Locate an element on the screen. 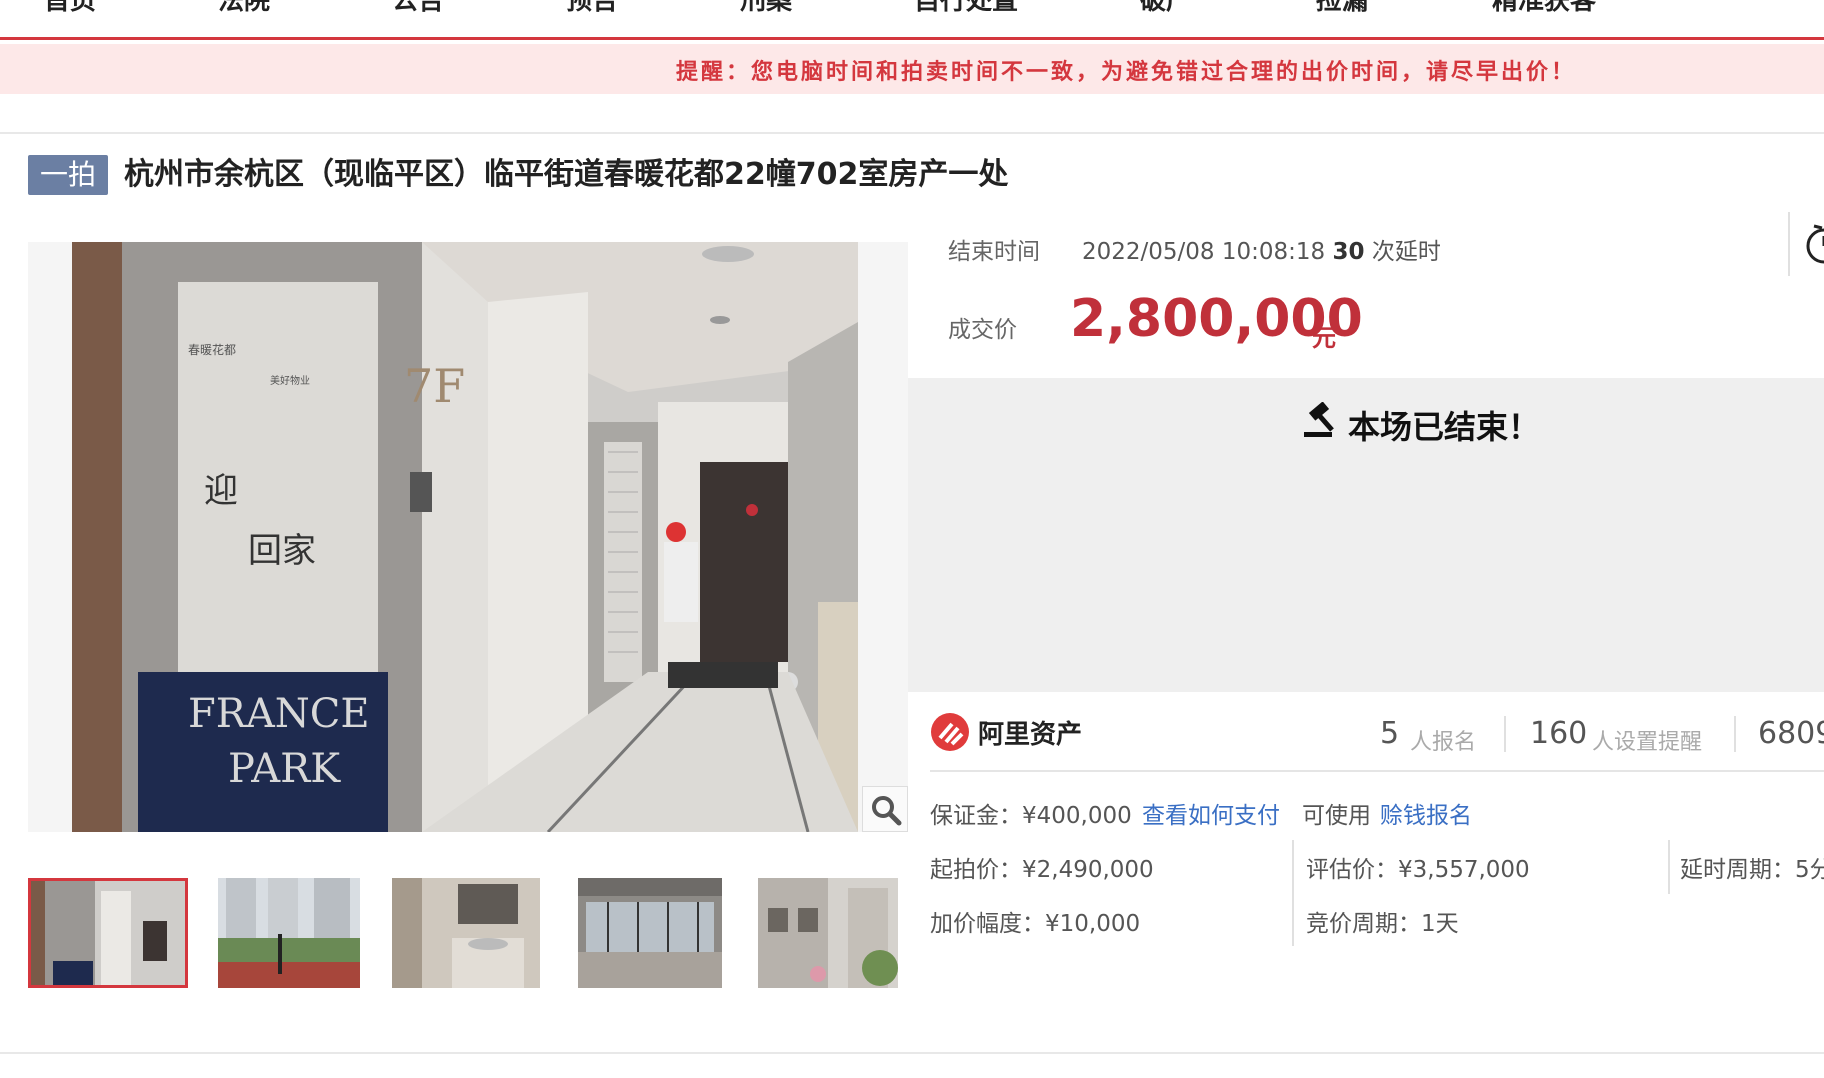 This screenshot has width=1824, height=1078. nav-preview: 预告 is located at coordinates (592, 8).